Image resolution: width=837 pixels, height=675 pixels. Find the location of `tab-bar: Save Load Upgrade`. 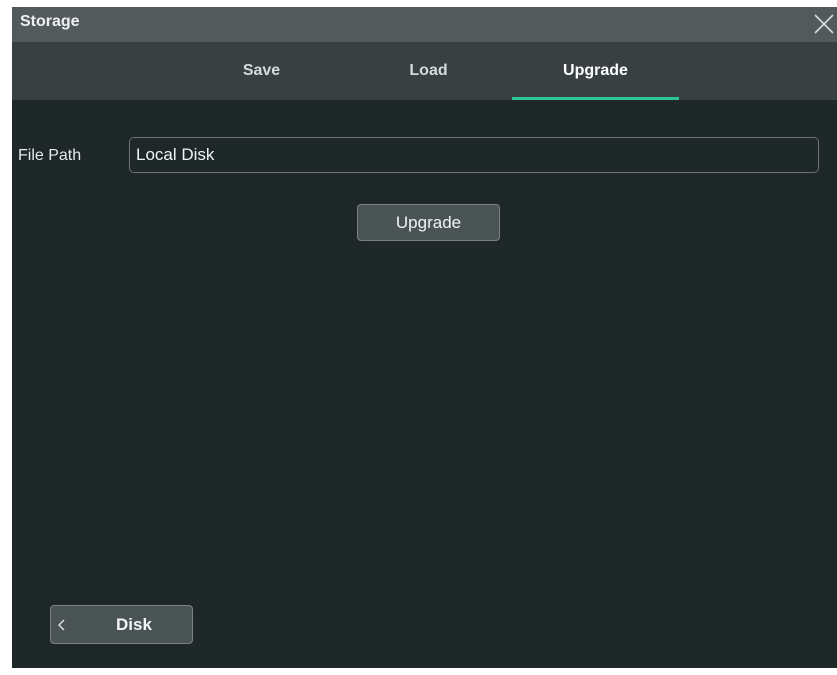

tab-bar: Save Load Upgrade is located at coordinates (424, 71).